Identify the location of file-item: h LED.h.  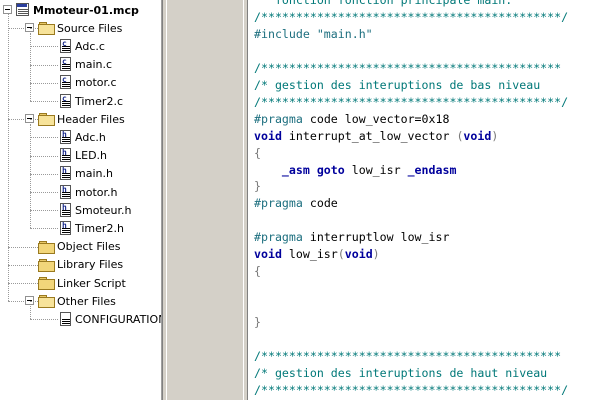
(83, 156).